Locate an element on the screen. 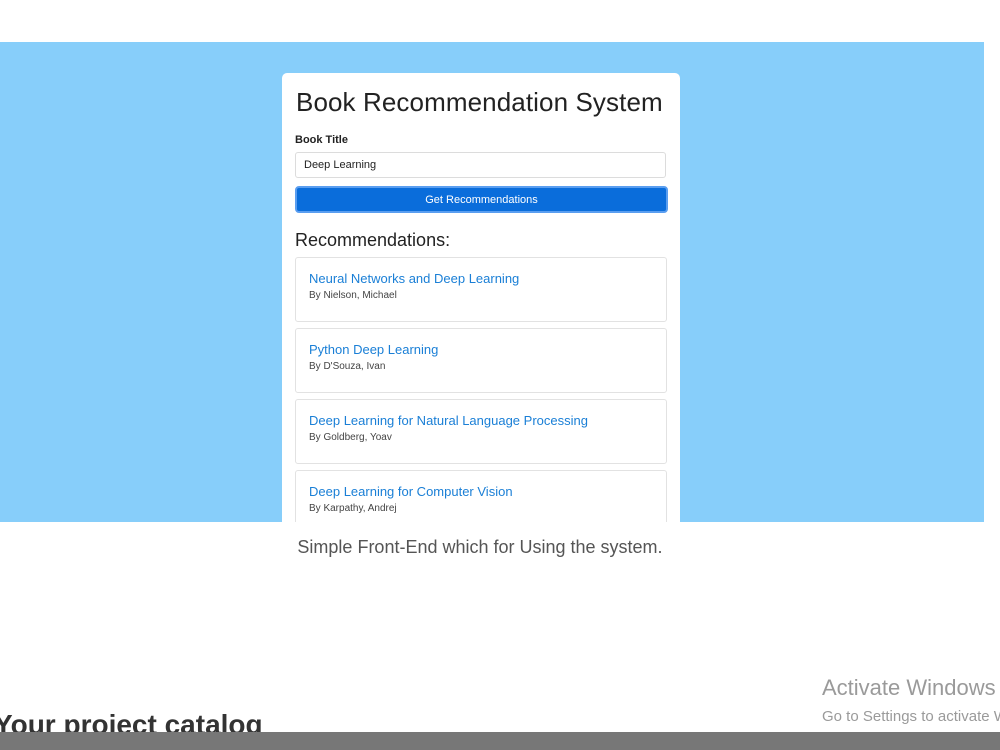  recommendation-item: Python Deep Learning By D'Souza, Ivan is located at coordinates (481, 360).